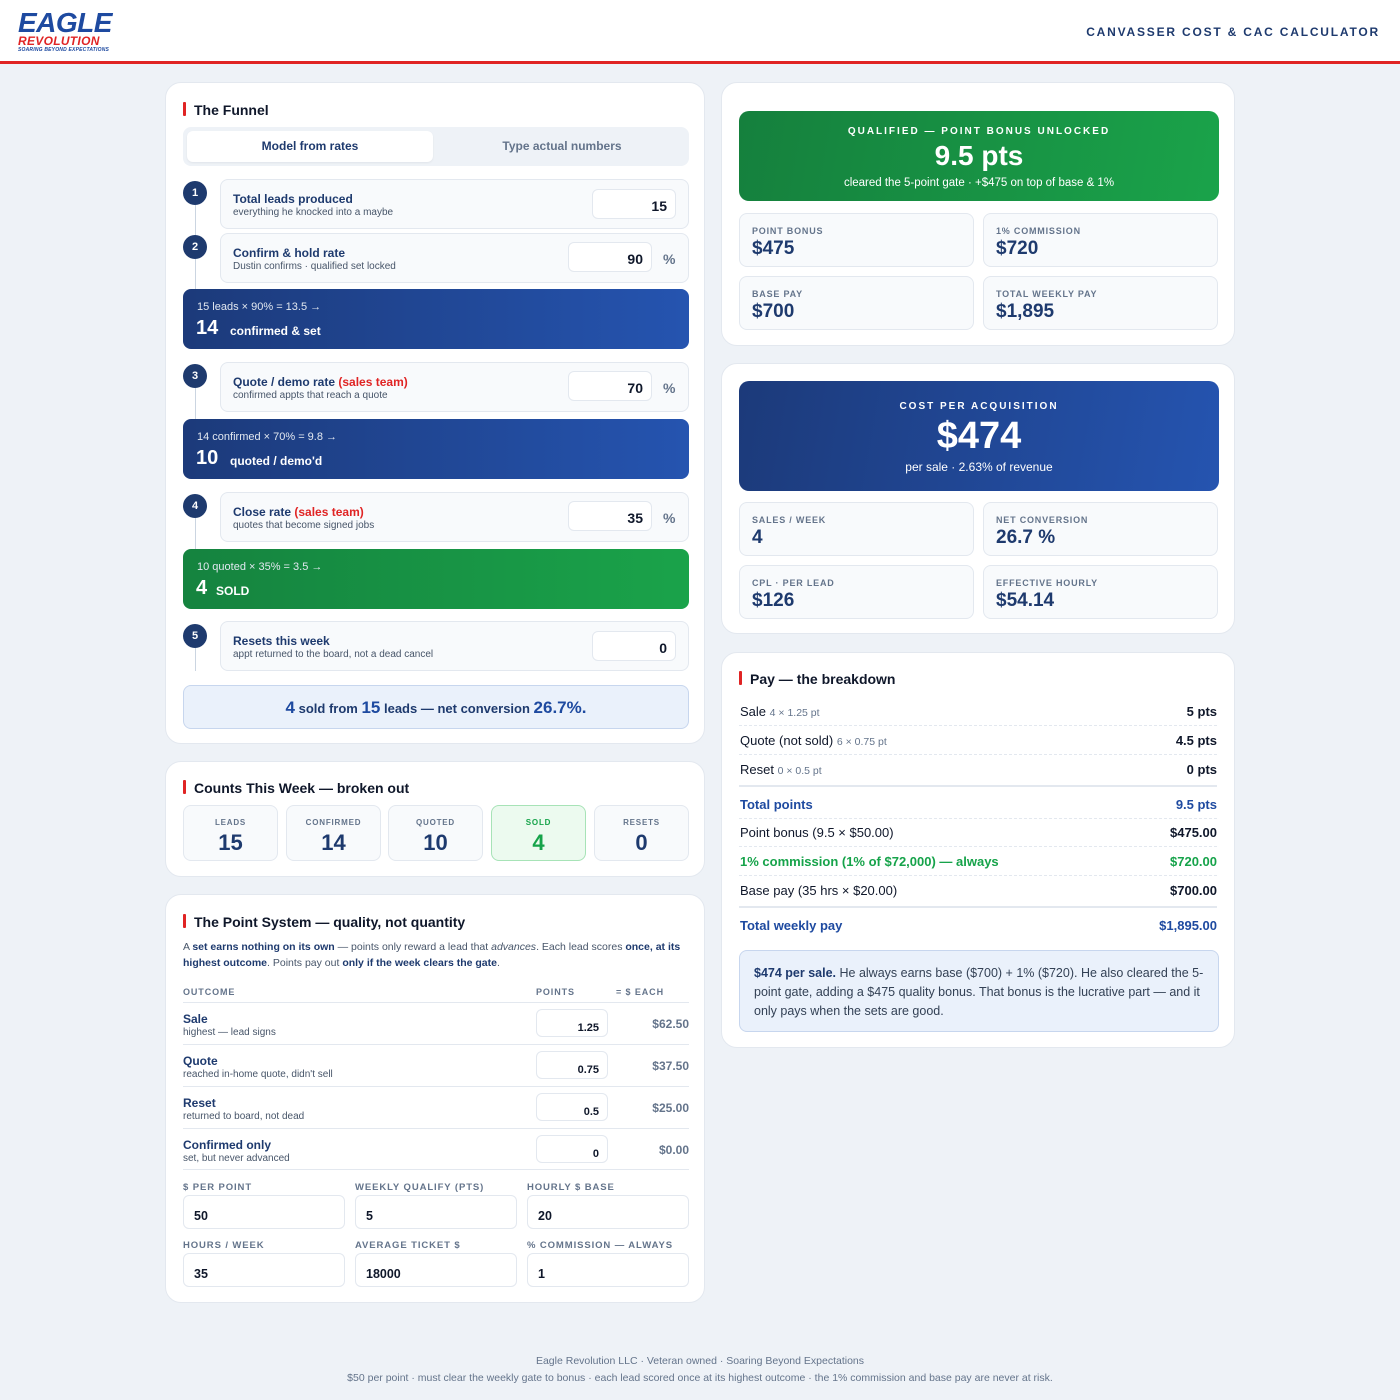 This screenshot has width=1400, height=1400. What do you see at coordinates (610, 257) in the screenshot?
I see `confirm-rate-input: 90` at bounding box center [610, 257].